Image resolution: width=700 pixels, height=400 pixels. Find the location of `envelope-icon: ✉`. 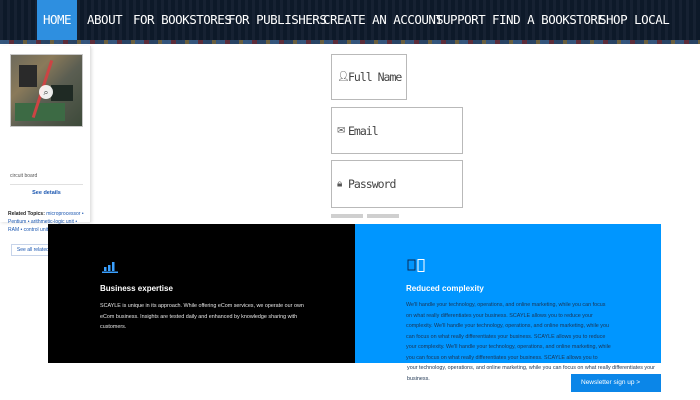

envelope-icon: ✉ is located at coordinates (341, 130).